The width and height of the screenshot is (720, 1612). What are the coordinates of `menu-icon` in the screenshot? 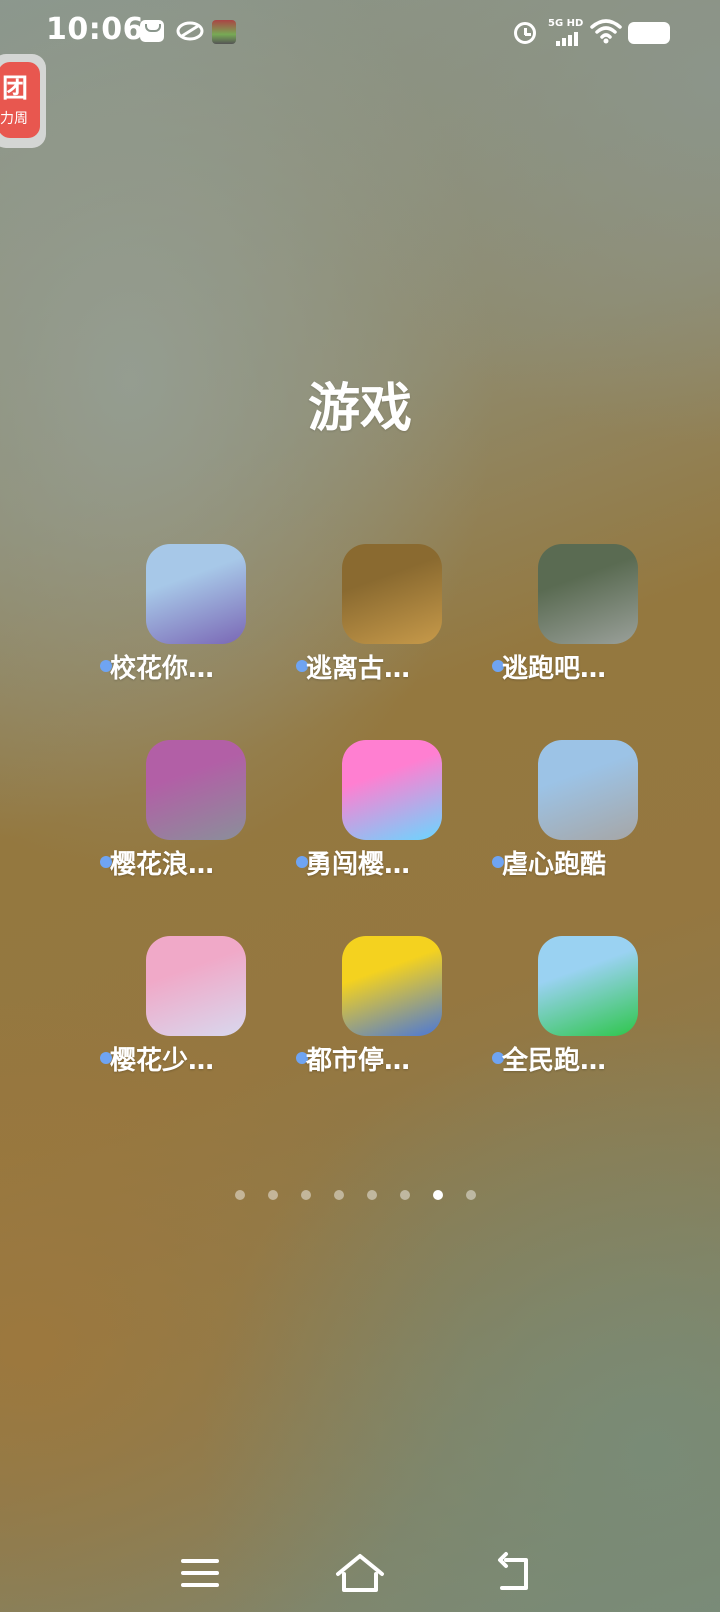 It's located at (200, 1574).